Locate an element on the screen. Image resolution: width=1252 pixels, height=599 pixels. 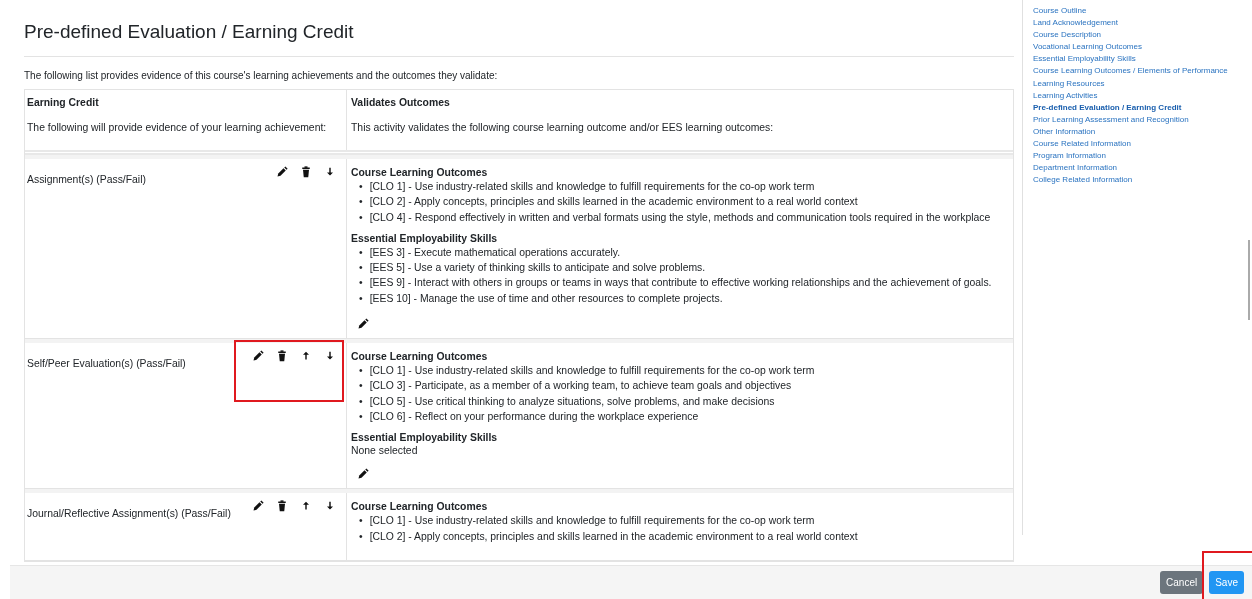
scrollbar is located at coordinates (1249, 280).